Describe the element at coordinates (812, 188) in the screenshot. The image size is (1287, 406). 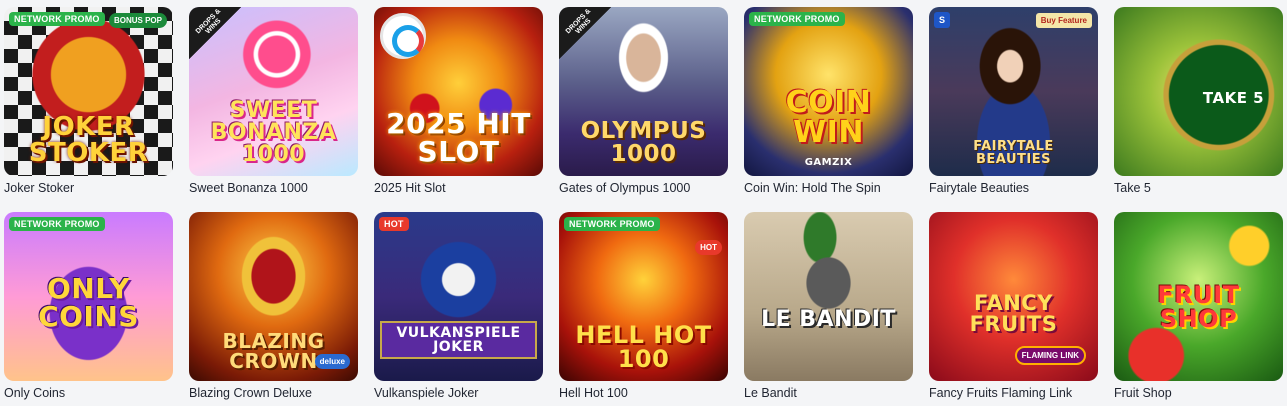
I see `game-title: Coin Win: Hold The Spin` at that location.